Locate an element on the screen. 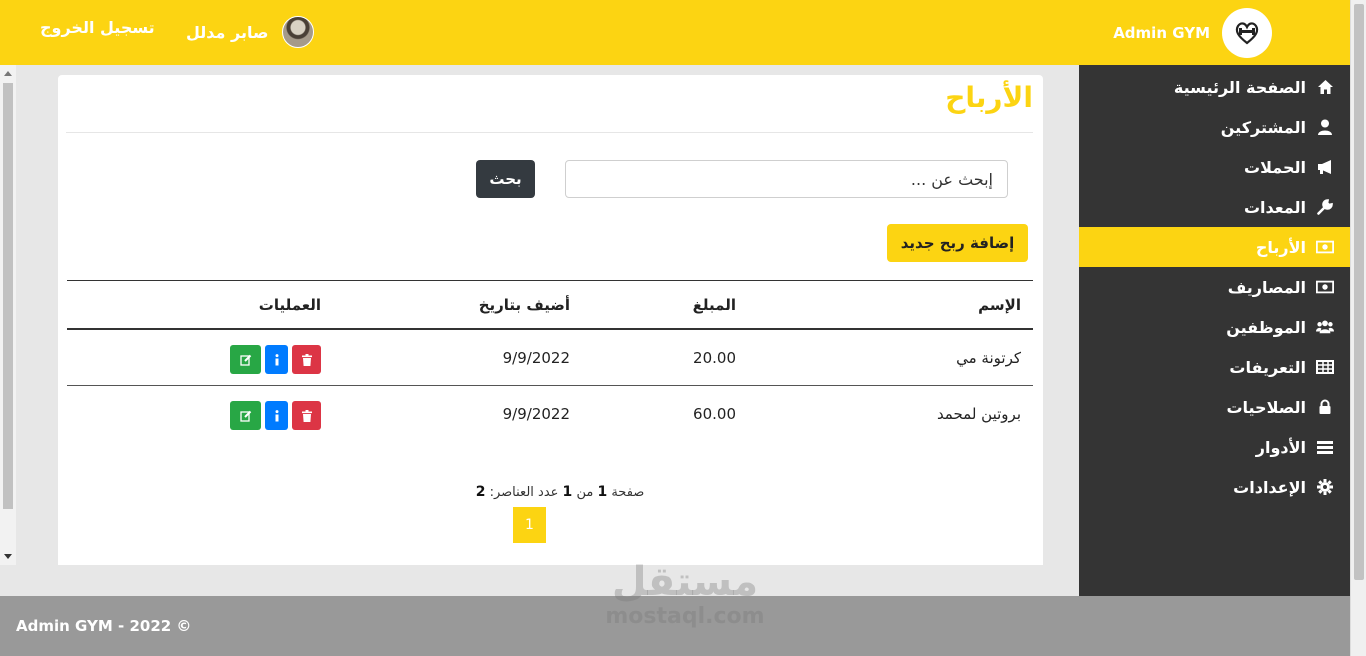 This screenshot has height=656, width=1366. row-amount: 20.00 is located at coordinates (714, 357).